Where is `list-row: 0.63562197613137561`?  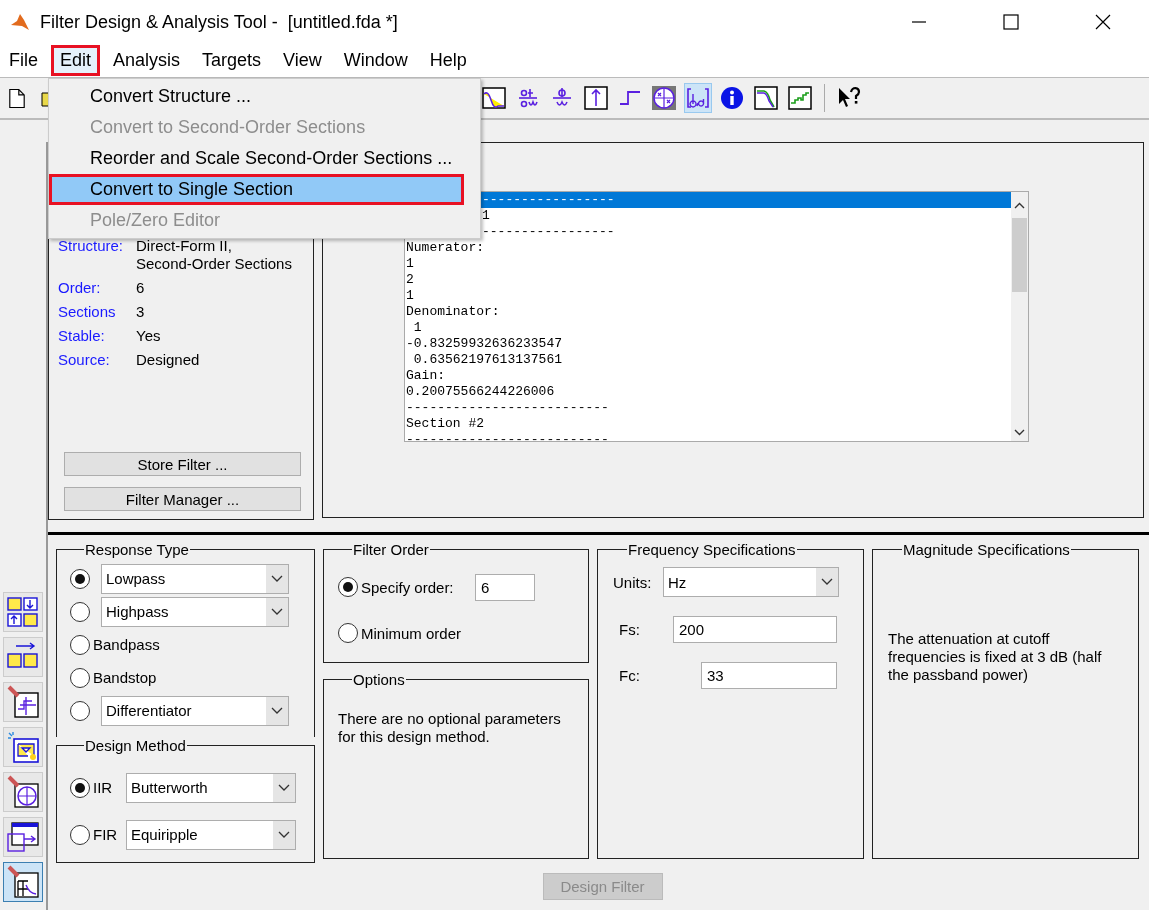
list-row: 0.63562197613137561 is located at coordinates (708, 360).